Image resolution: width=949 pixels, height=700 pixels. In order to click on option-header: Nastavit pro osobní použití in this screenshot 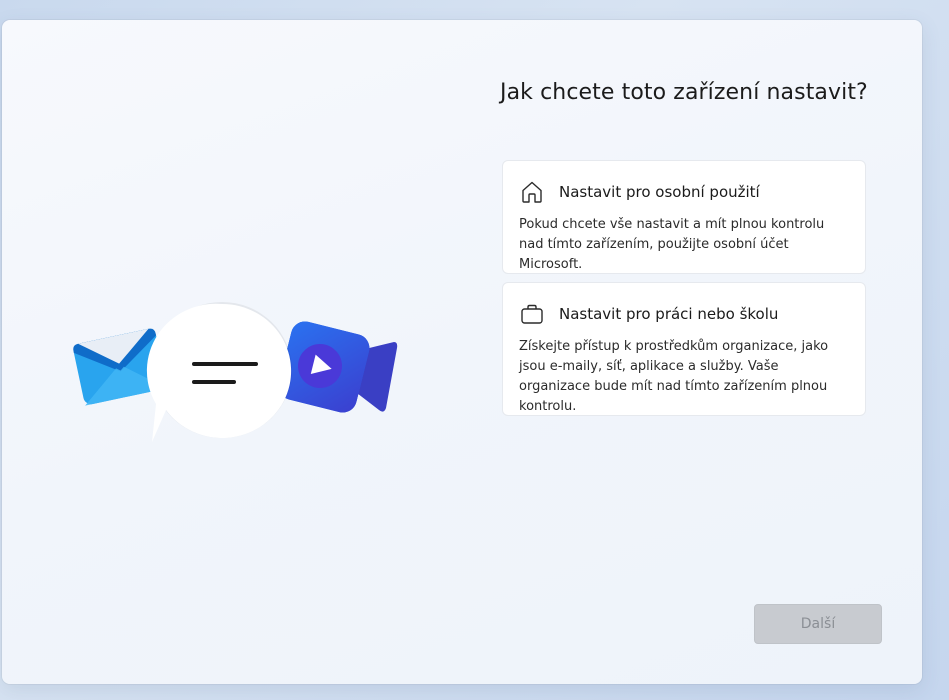, I will do `click(684, 192)`.